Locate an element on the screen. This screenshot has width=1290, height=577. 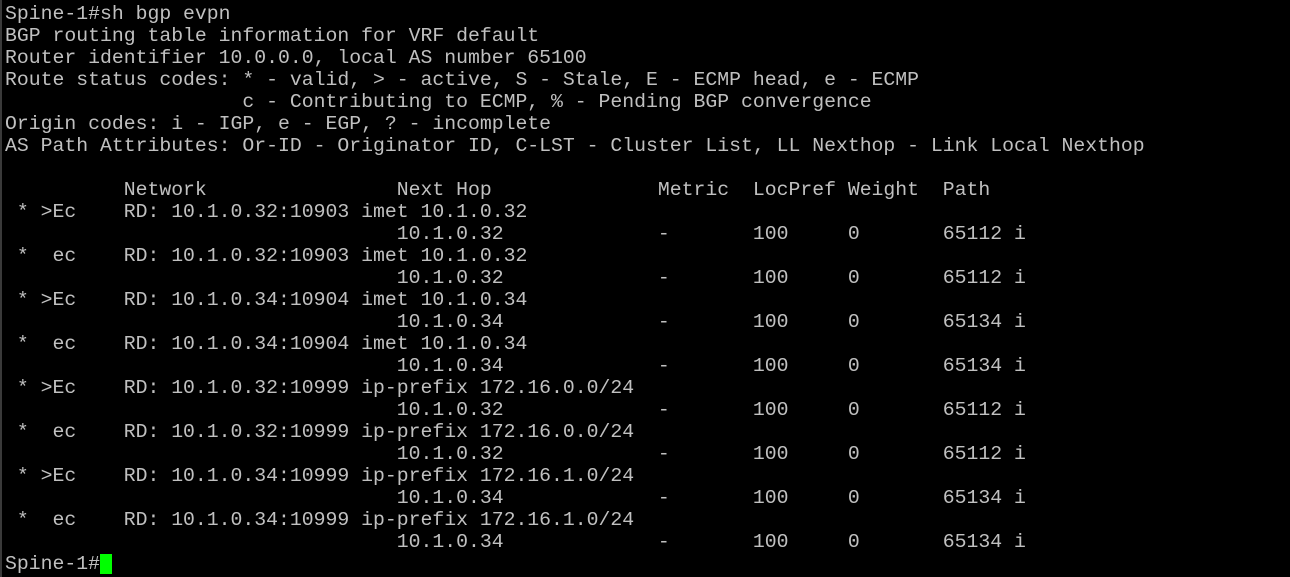
prompt-text: Spine-1# is located at coordinates (52, 564).